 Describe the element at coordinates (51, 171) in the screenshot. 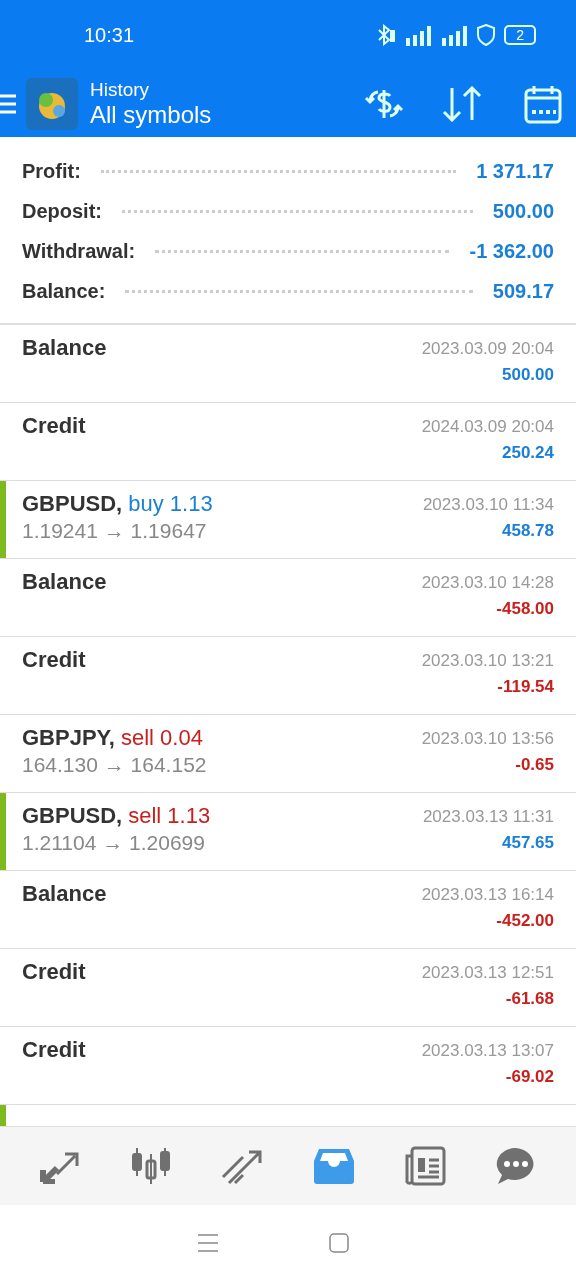

I see `summary-label: Profit:` at that location.